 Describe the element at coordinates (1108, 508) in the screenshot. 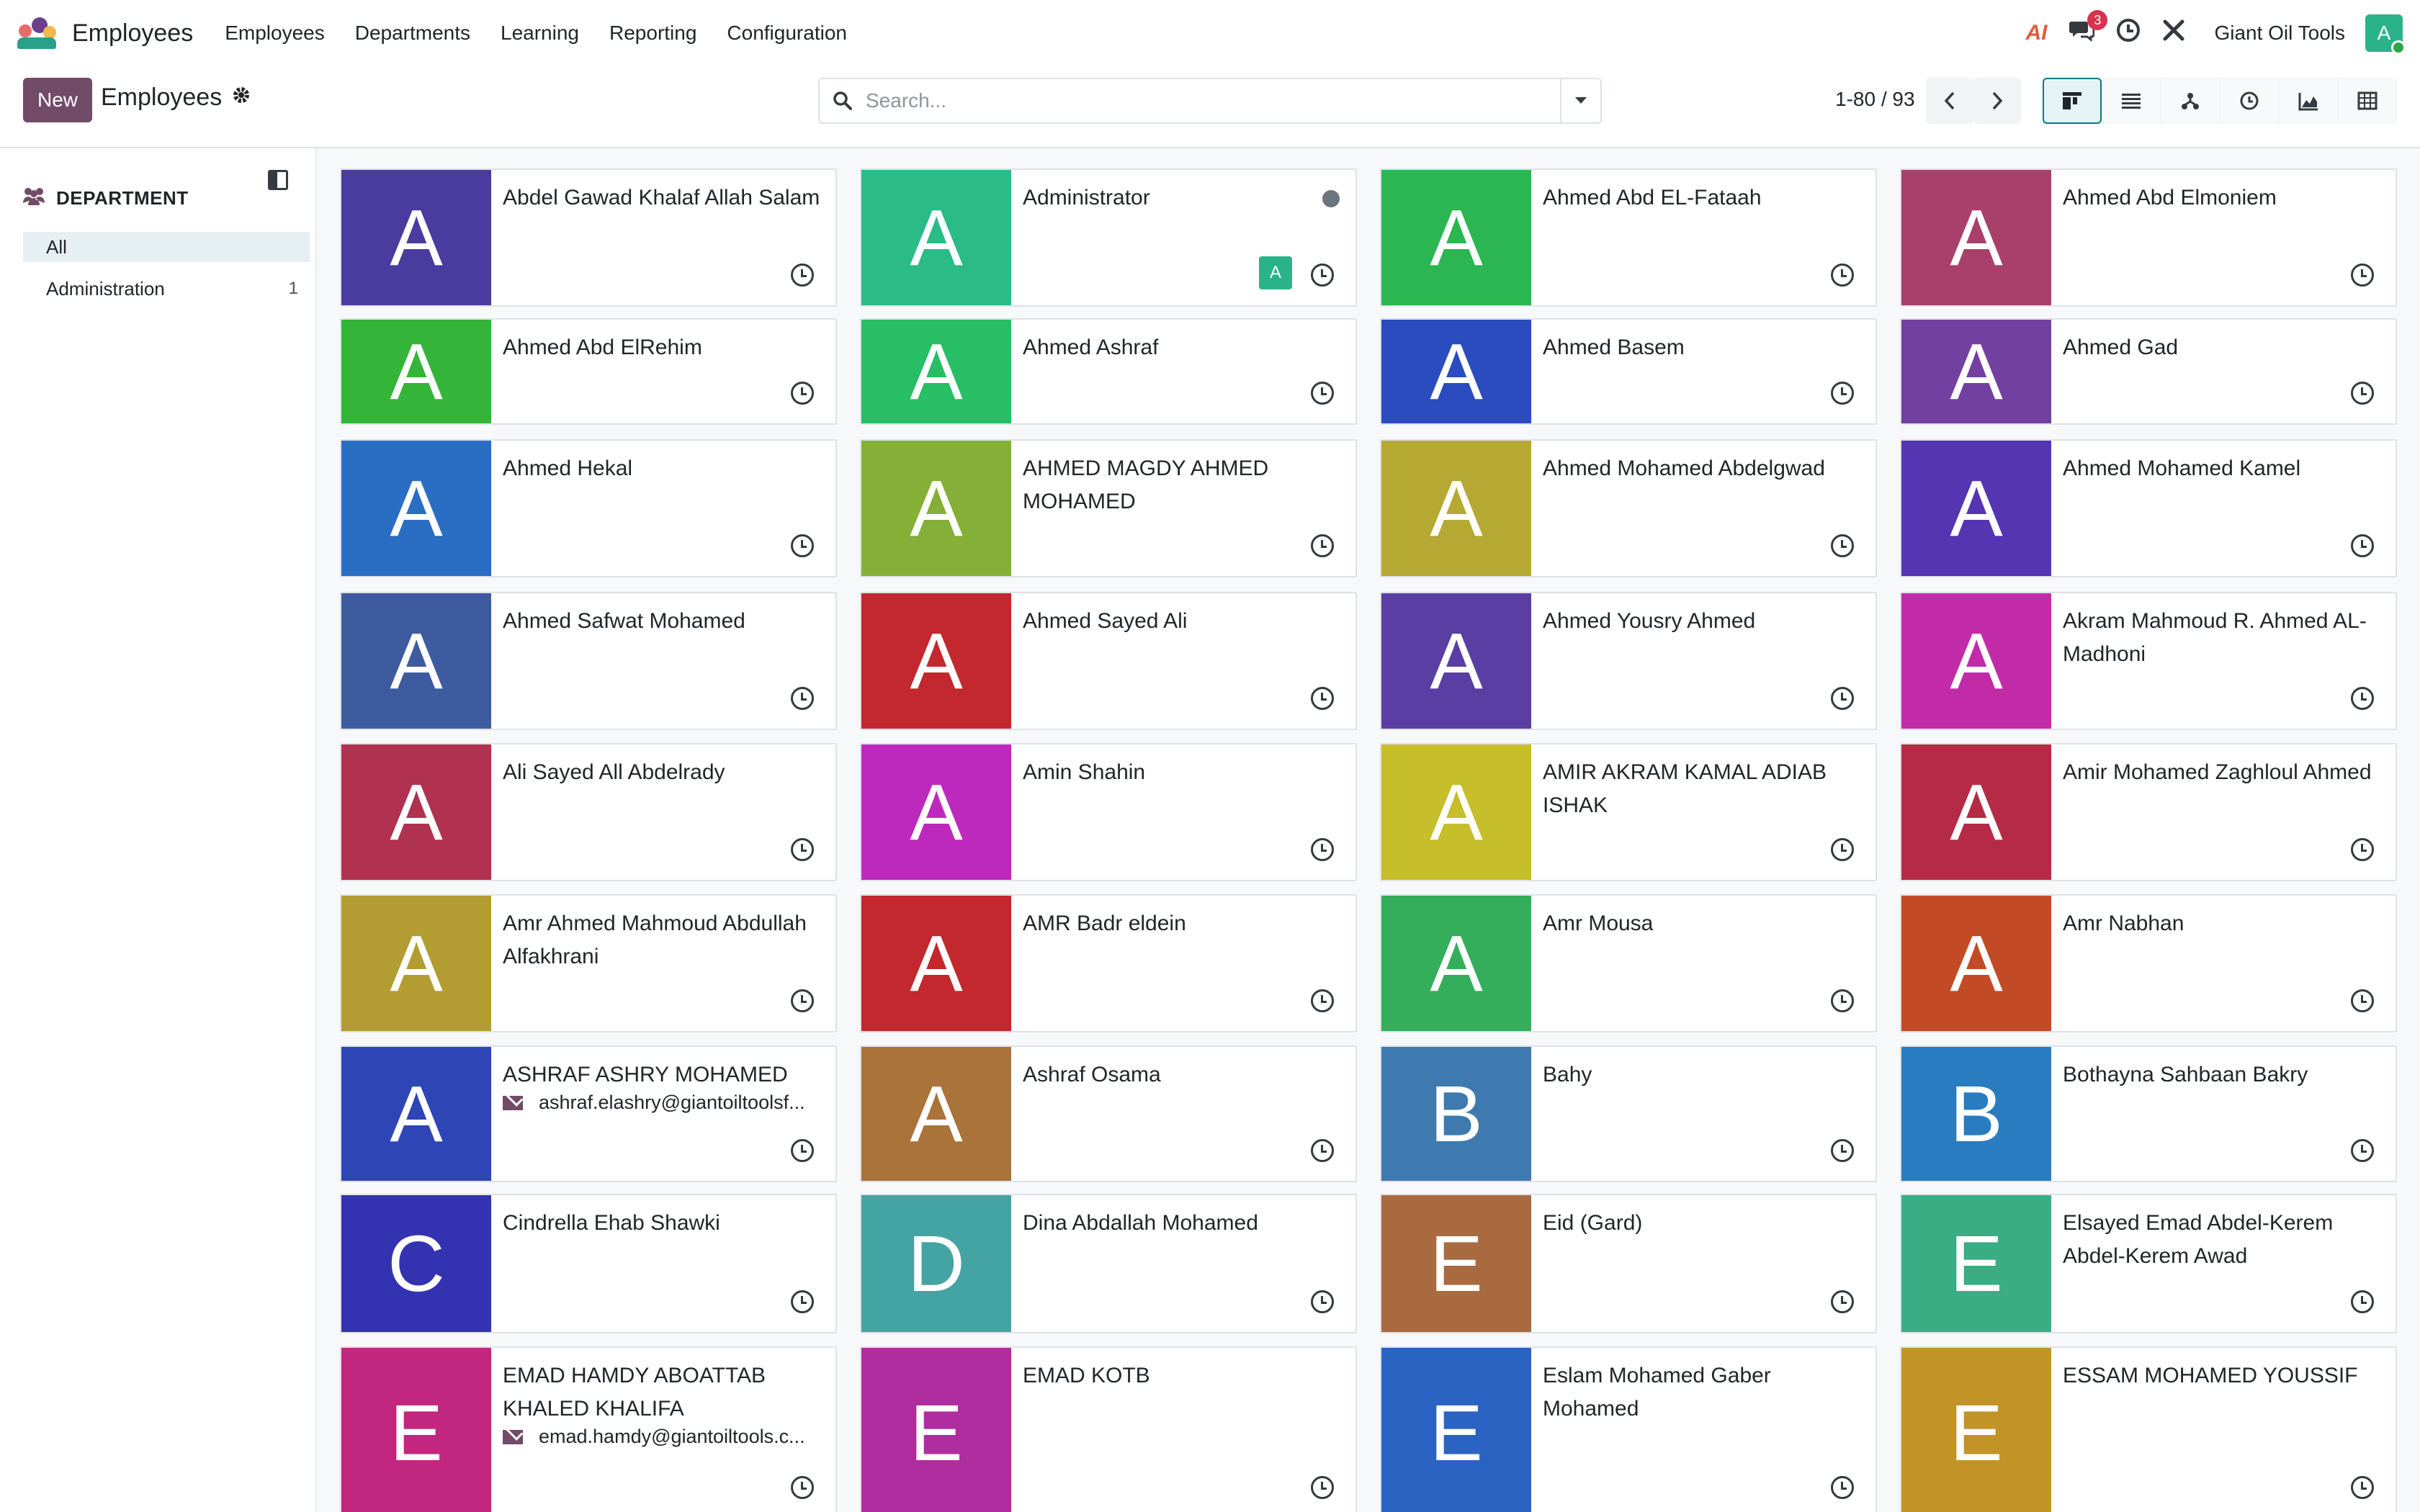

I see `employee-card: A AHMED MAGDY AHMED MOHAMED` at that location.